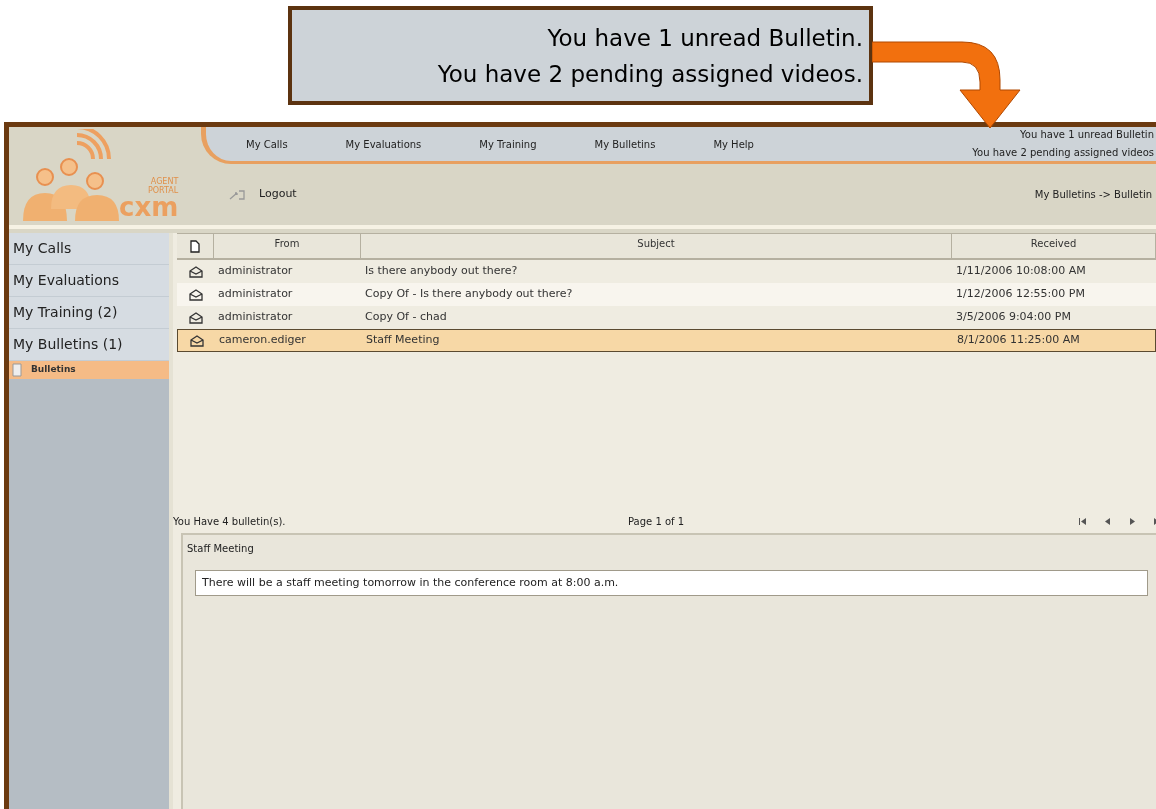 This screenshot has width=1156, height=809. What do you see at coordinates (1013, 317) in the screenshot?
I see `table-cell-text: 3/5/2006 9:04:00 PM` at bounding box center [1013, 317].